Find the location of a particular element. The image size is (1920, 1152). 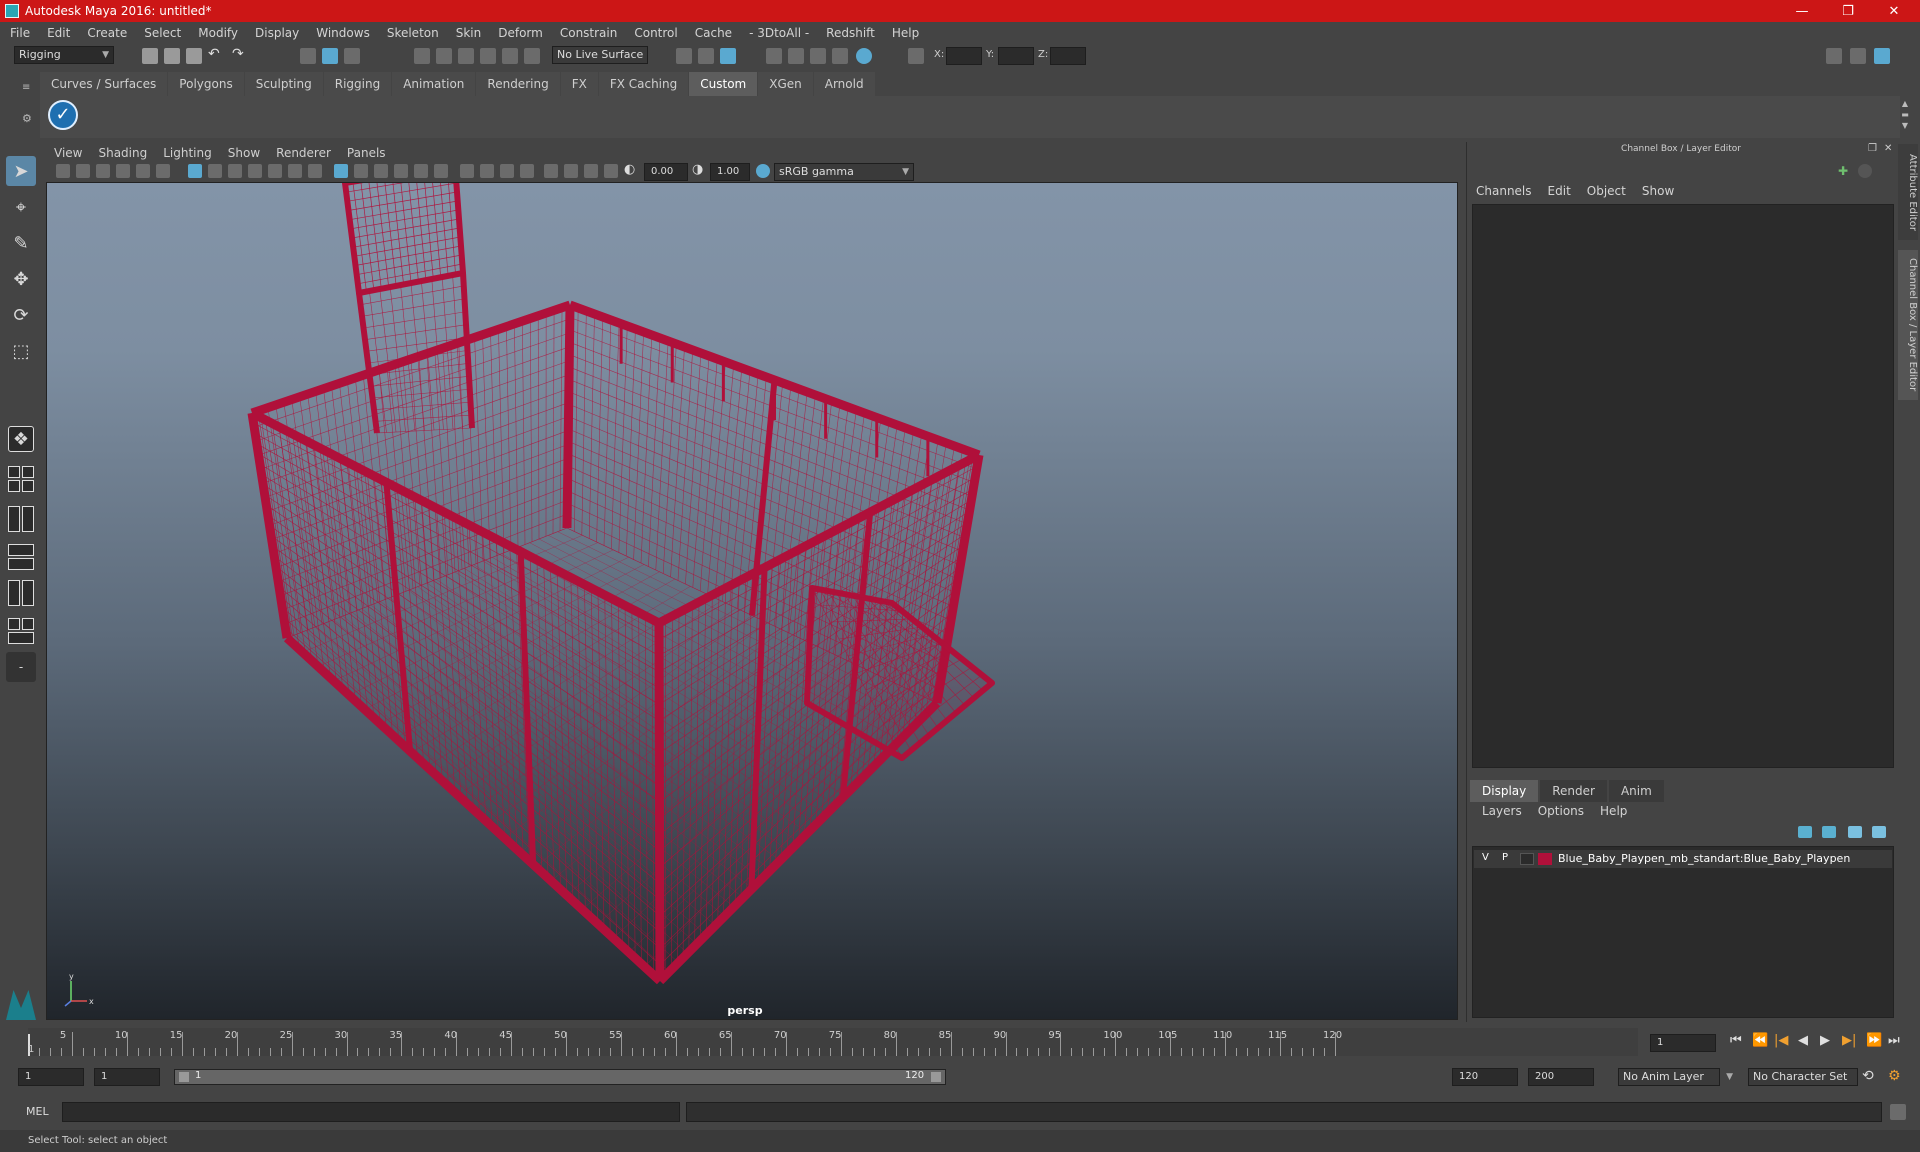

input-ops-icon is located at coordinates (684, 56).